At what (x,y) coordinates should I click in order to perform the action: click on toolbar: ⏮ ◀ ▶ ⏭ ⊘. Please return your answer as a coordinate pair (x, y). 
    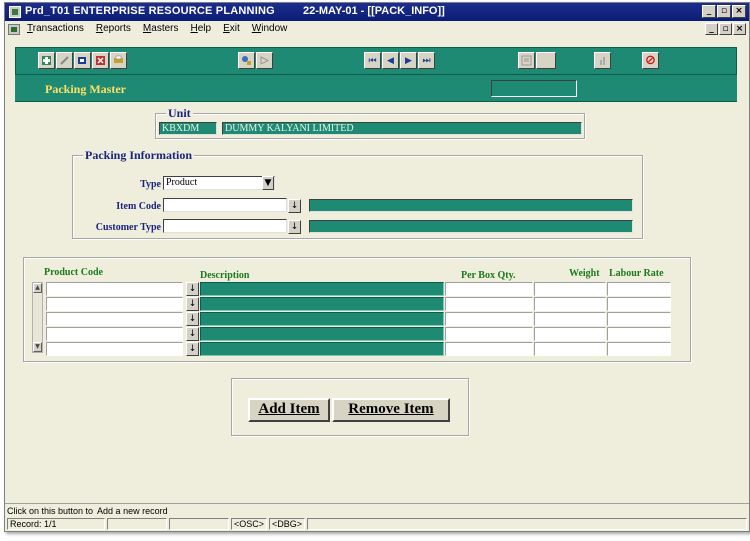
    Looking at the image, I should click on (376, 61).